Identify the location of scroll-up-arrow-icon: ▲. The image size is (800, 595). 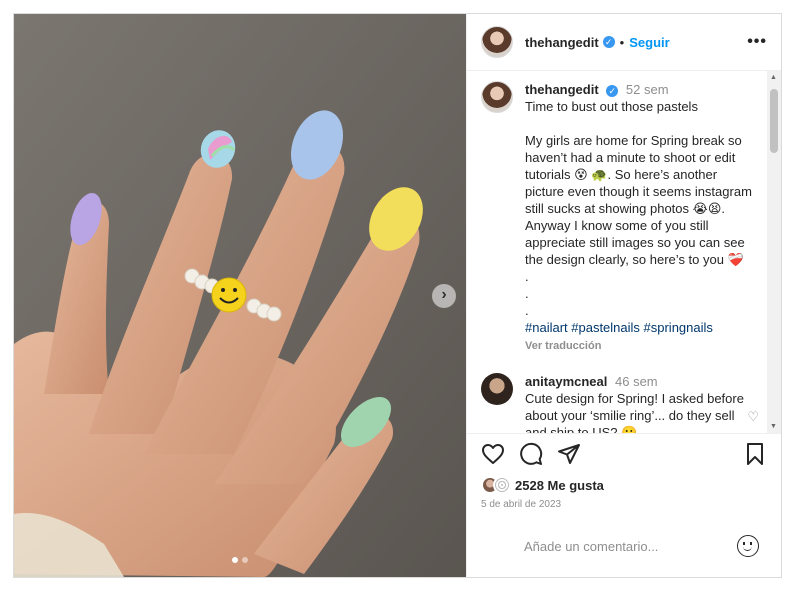
(773, 77).